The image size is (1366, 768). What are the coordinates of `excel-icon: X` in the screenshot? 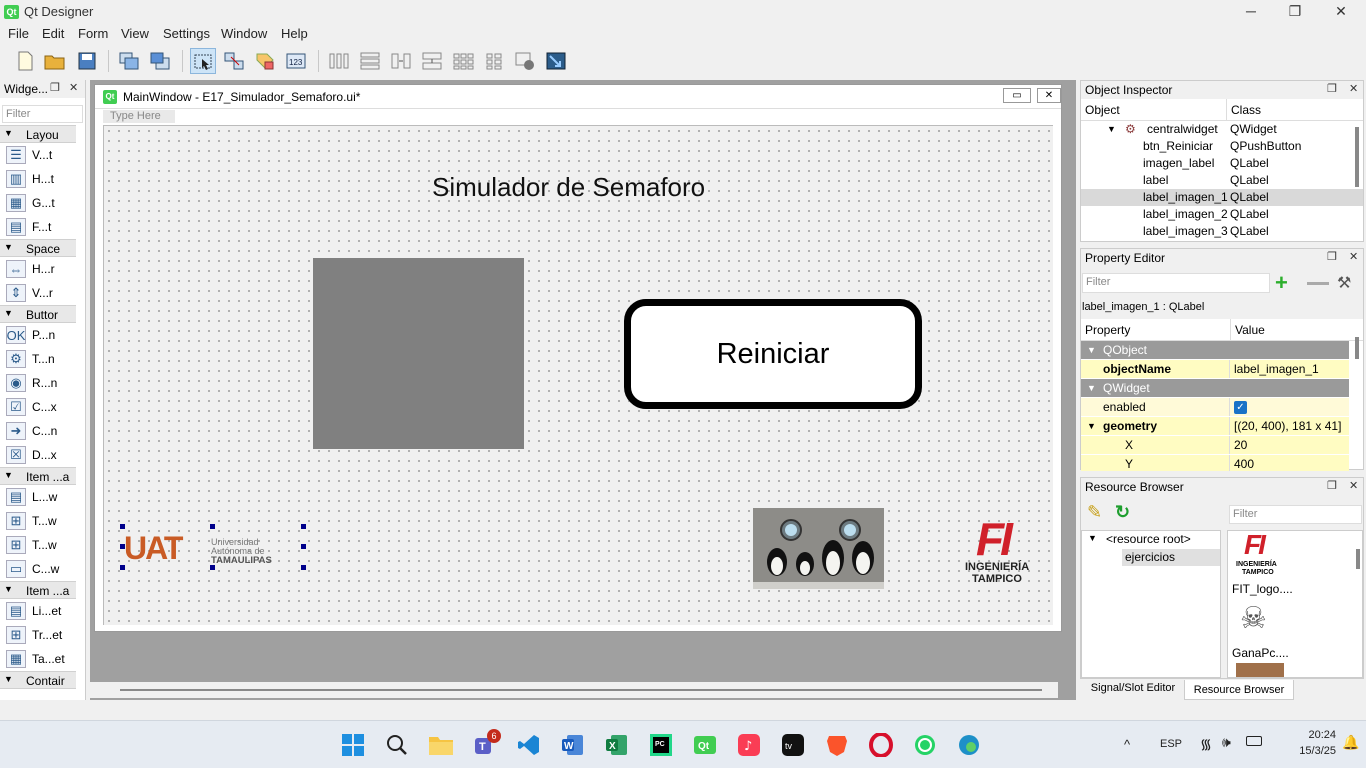 It's located at (617, 745).